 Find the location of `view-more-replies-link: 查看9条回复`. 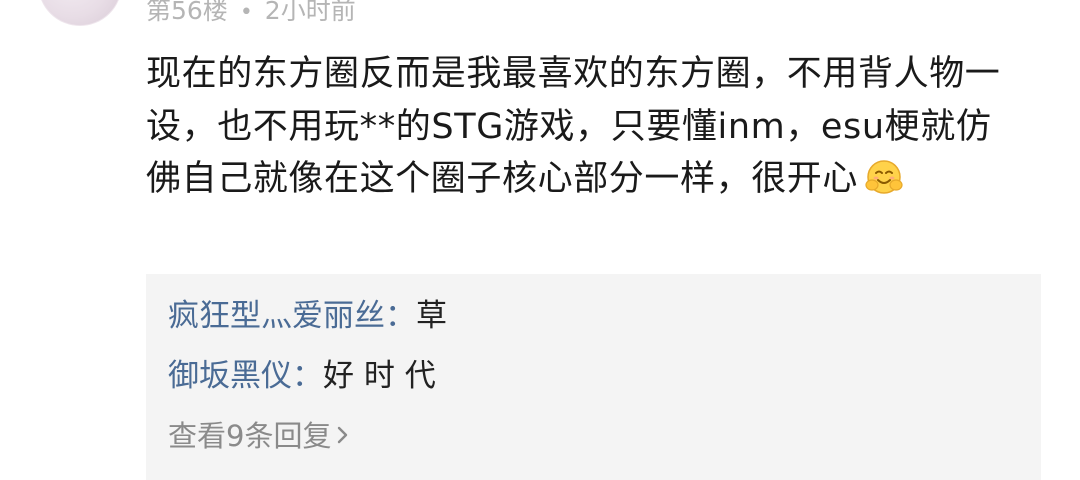

view-more-replies-link: 查看9条回复 is located at coordinates (259, 436).